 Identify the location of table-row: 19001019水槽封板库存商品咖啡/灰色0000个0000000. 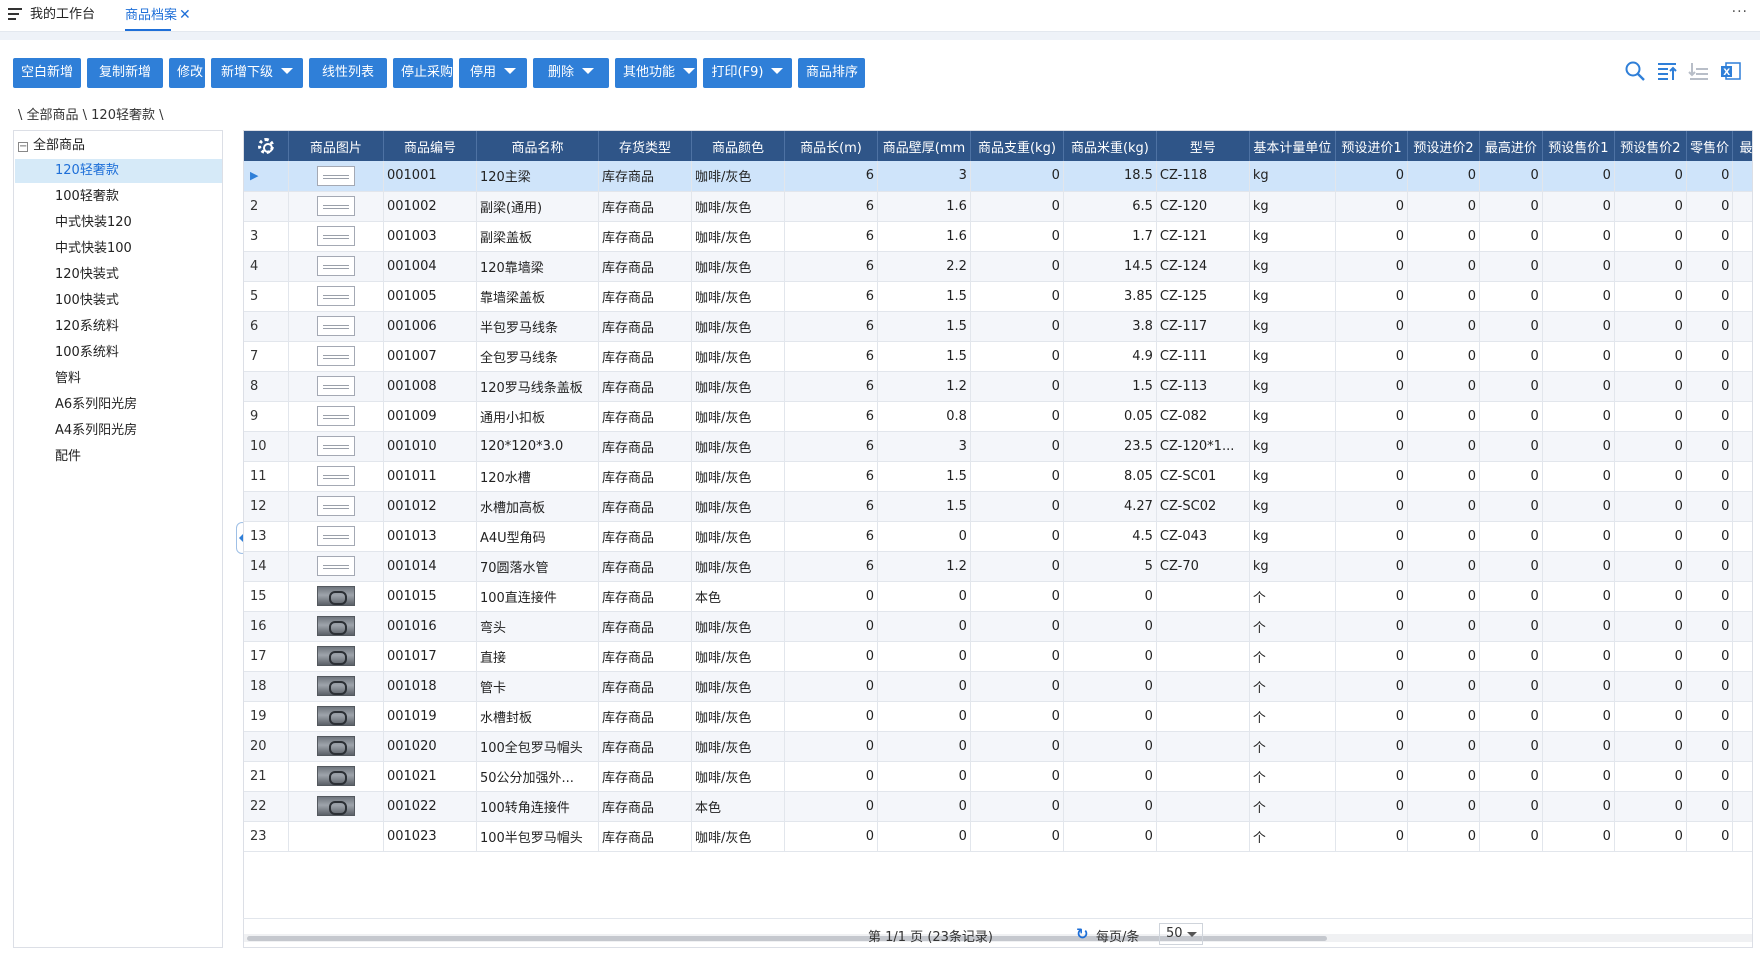
(998, 716).